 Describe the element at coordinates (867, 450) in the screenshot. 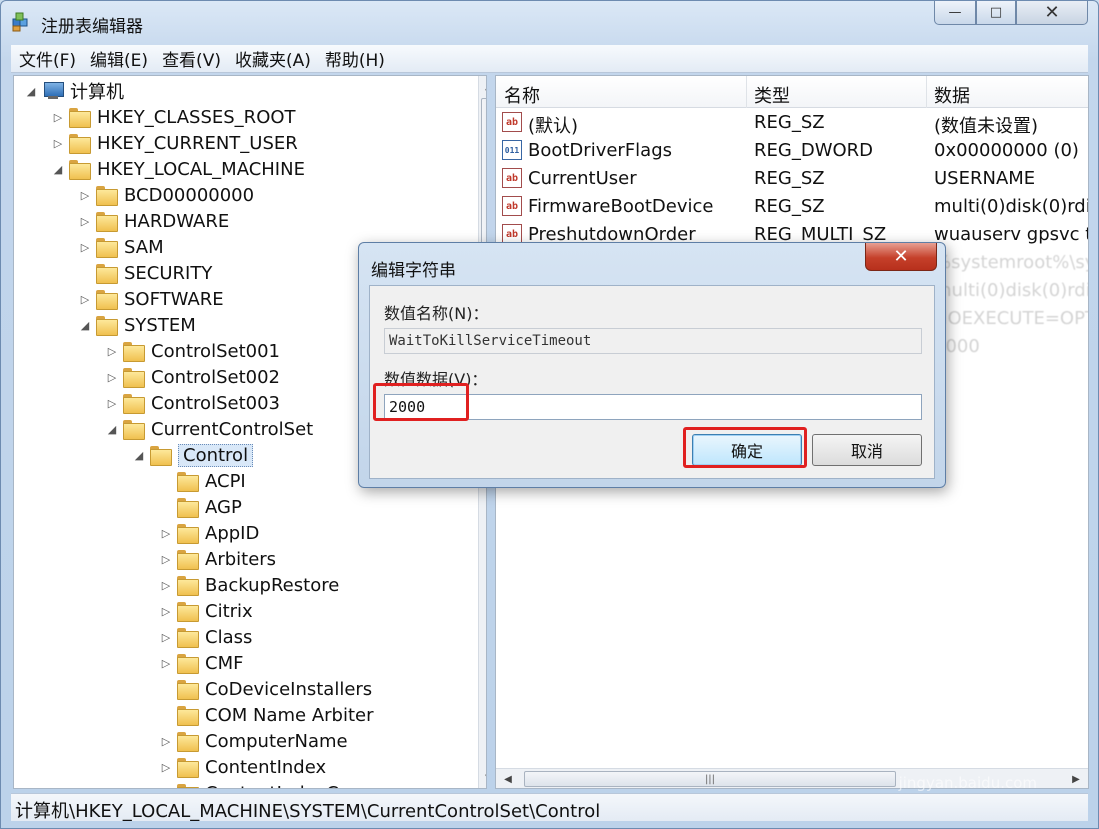

I see `cancel-button: 取消` at that location.